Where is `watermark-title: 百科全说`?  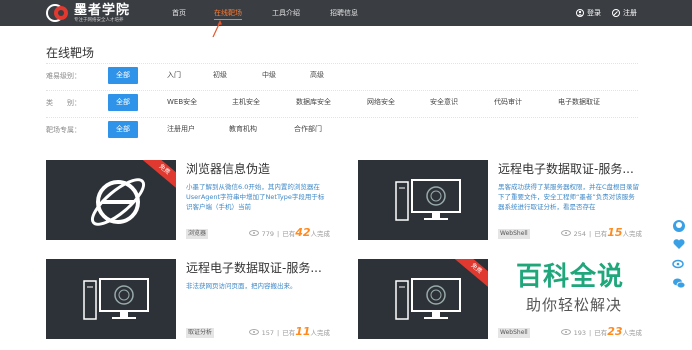
watermark-title: 百科全说 is located at coordinates (570, 277).